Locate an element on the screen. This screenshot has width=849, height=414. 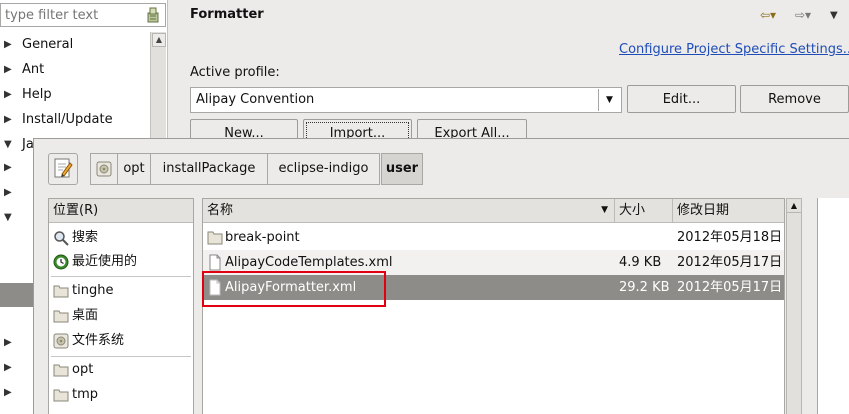
type-location-button is located at coordinates (63, 169).